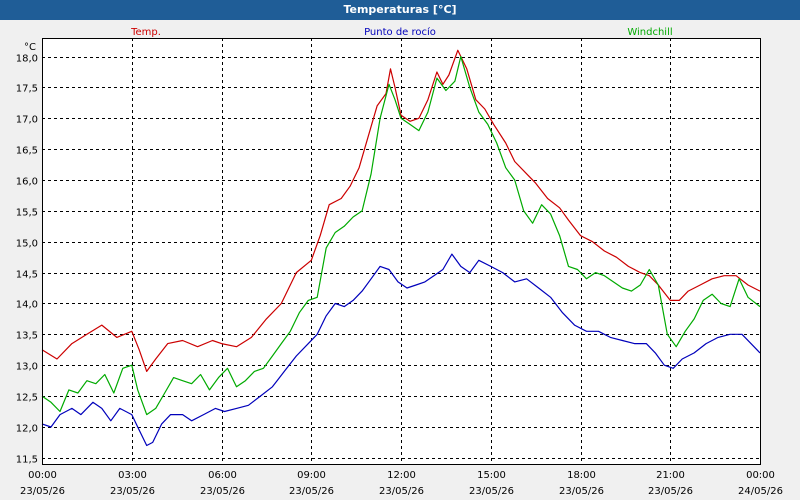 This screenshot has width=800, height=500. Describe the element at coordinates (27, 213) in the screenshot. I see `y-tick-label: 15,5` at that location.